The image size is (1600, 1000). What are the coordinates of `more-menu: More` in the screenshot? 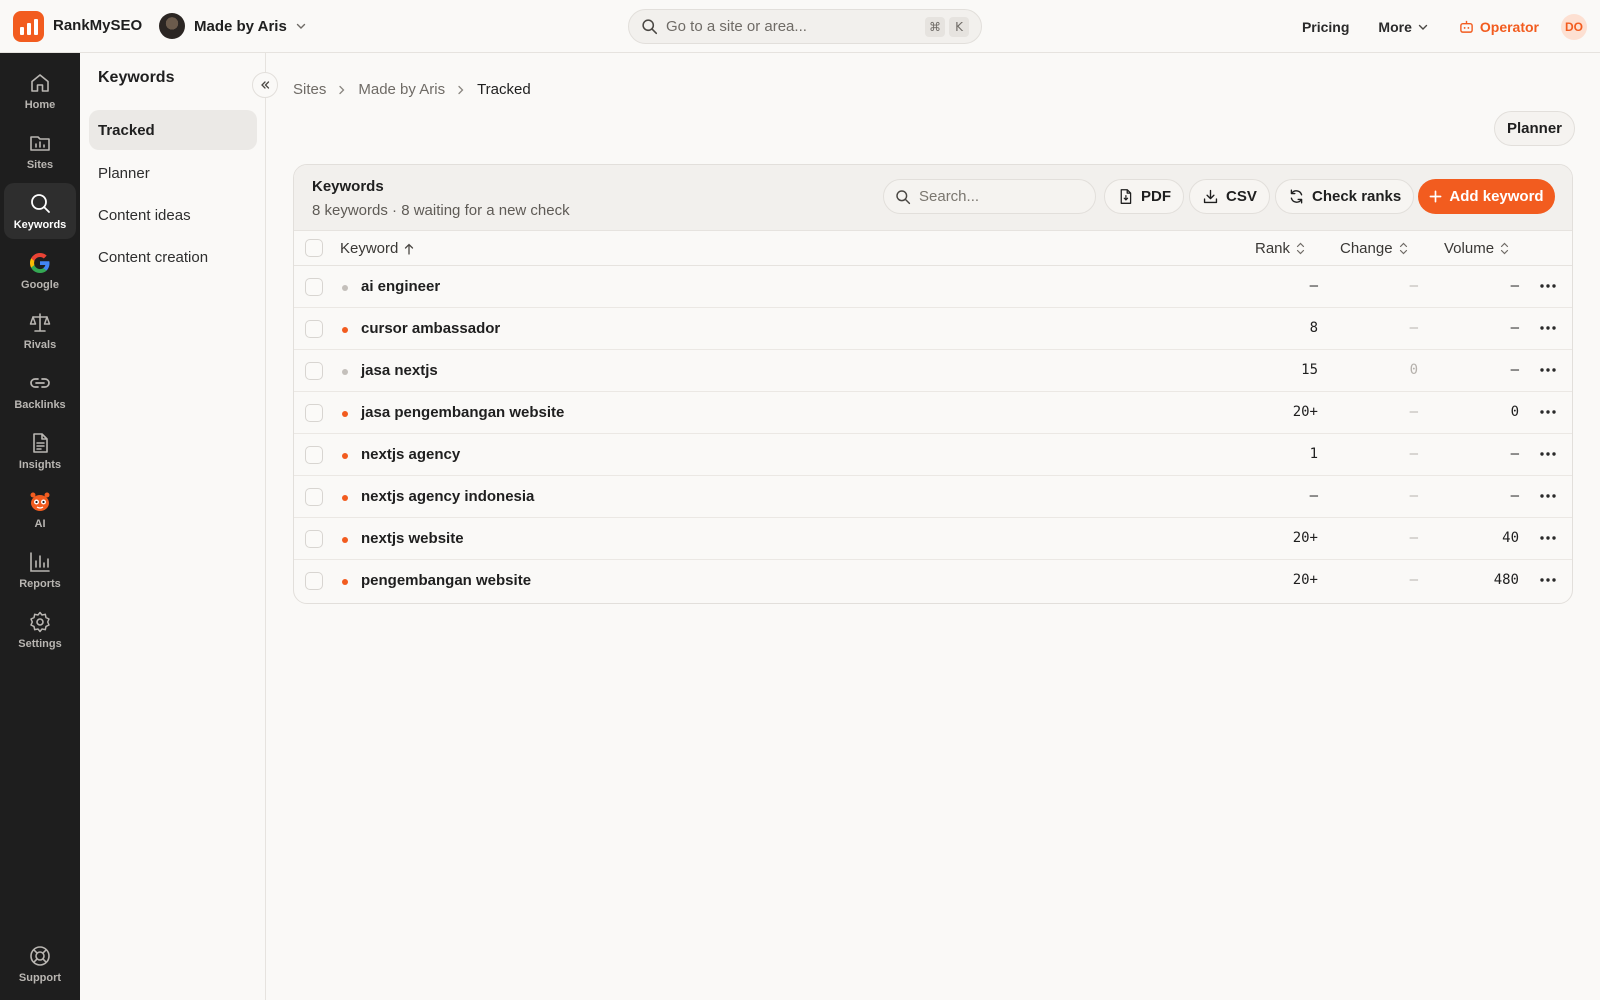 It's located at (1403, 27).